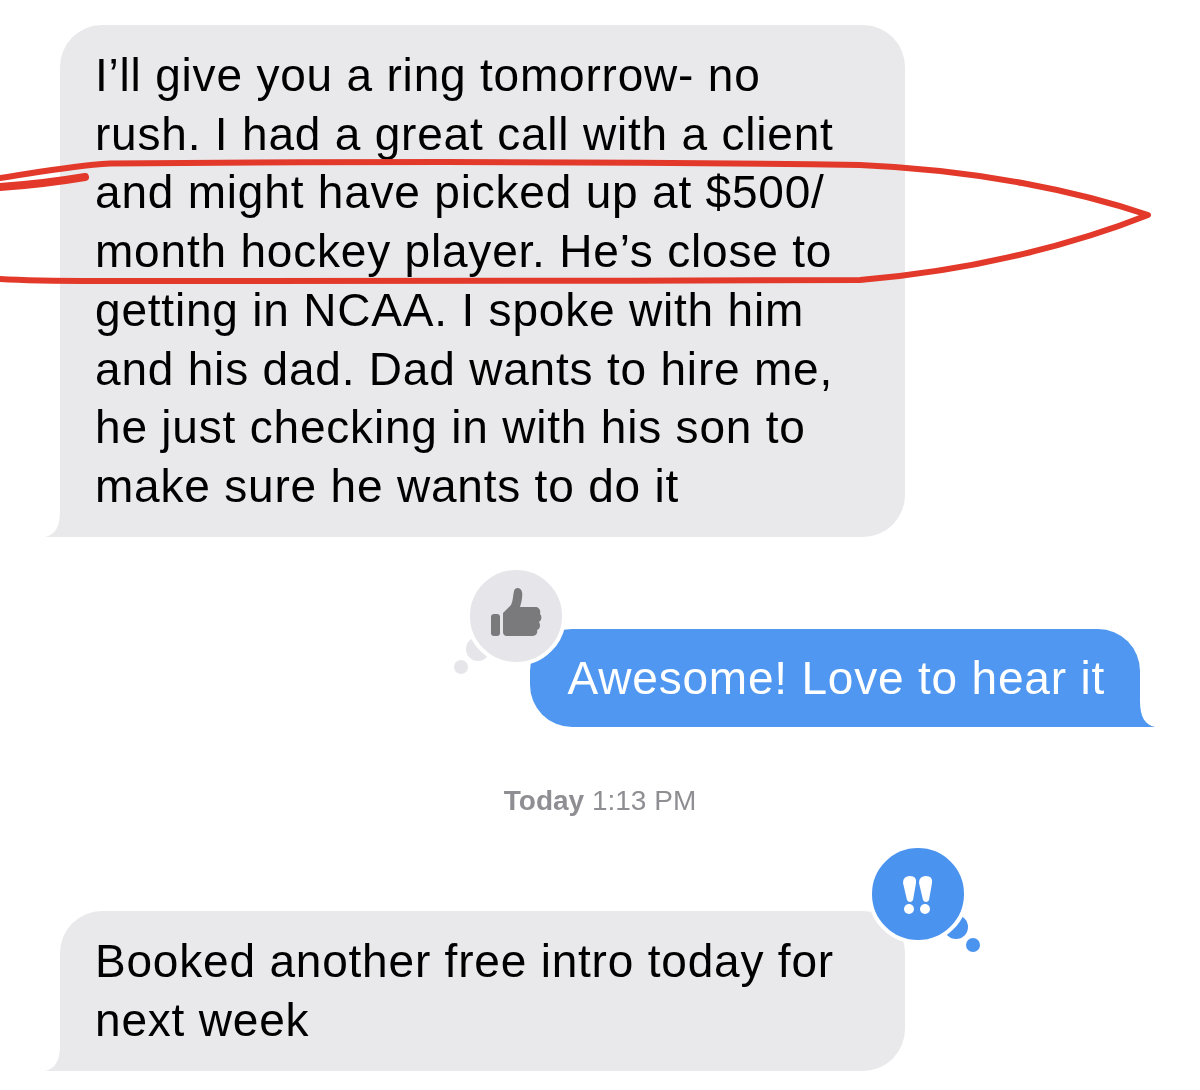  What do you see at coordinates (836, 678) in the screenshot?
I see `message-text: Awesome! Love to hear it` at bounding box center [836, 678].